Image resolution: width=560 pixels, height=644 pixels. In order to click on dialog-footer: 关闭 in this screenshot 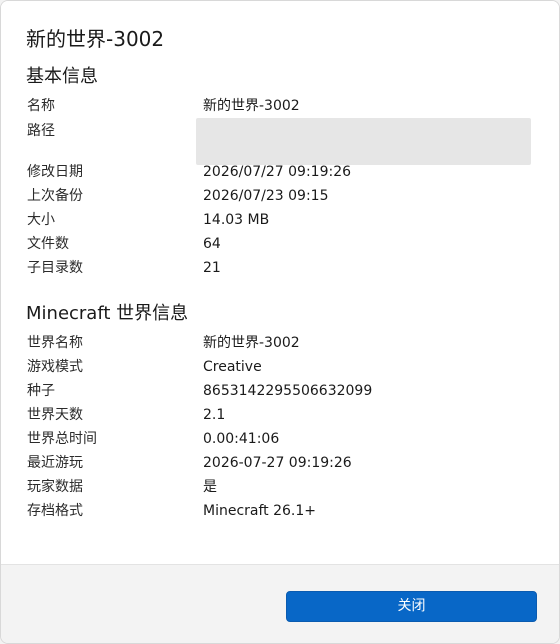, I will do `click(280, 603)`.